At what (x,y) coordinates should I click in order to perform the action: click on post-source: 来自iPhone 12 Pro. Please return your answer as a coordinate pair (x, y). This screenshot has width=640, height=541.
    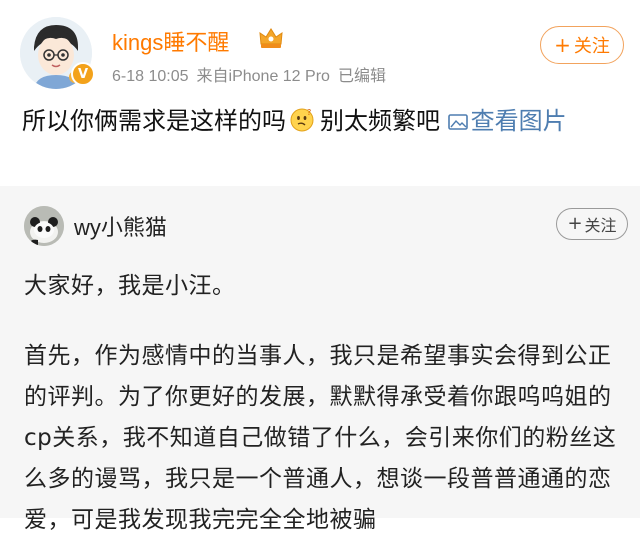
    Looking at the image, I should click on (263, 76).